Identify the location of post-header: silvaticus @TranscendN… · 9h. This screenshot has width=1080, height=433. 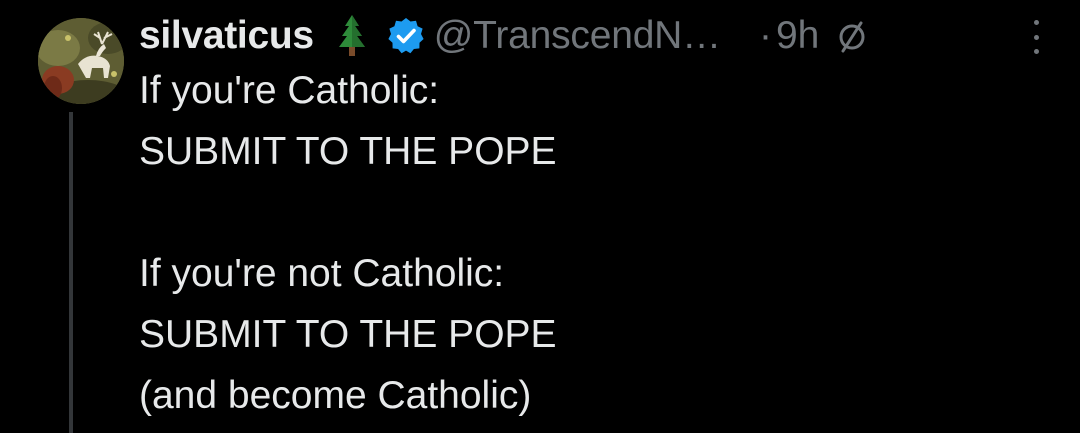
(504, 36).